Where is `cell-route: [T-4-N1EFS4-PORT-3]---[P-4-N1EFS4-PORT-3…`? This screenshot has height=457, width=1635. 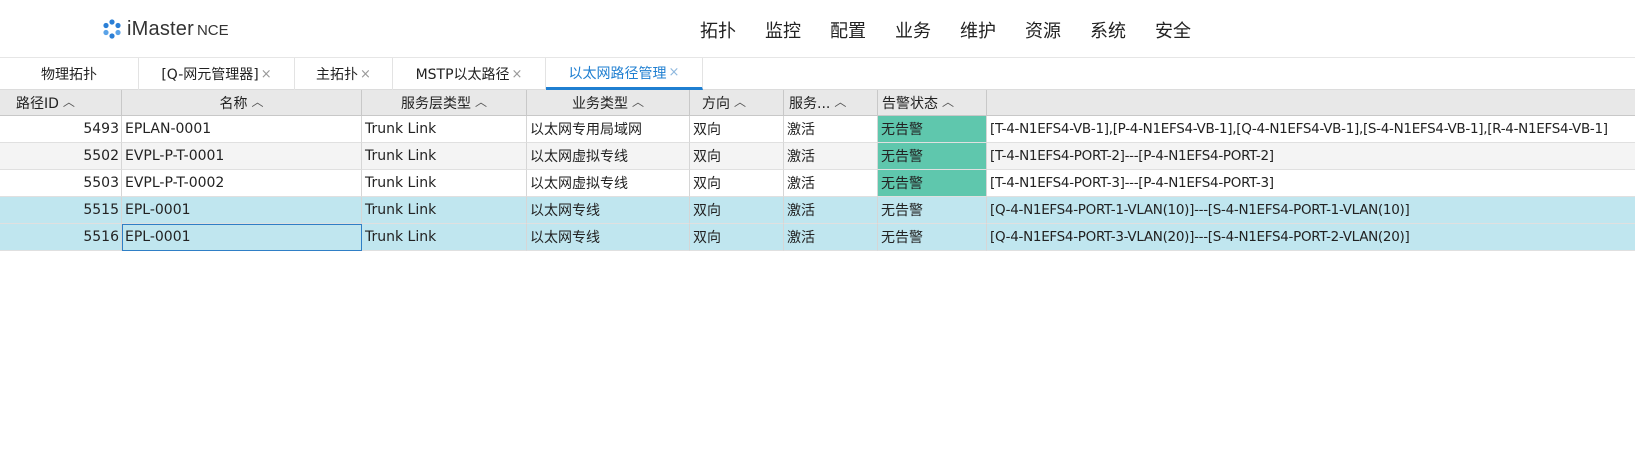 cell-route: [T-4-N1EFS4-PORT-3]---[P-4-N1EFS4-PORT-3… is located at coordinates (1311, 183).